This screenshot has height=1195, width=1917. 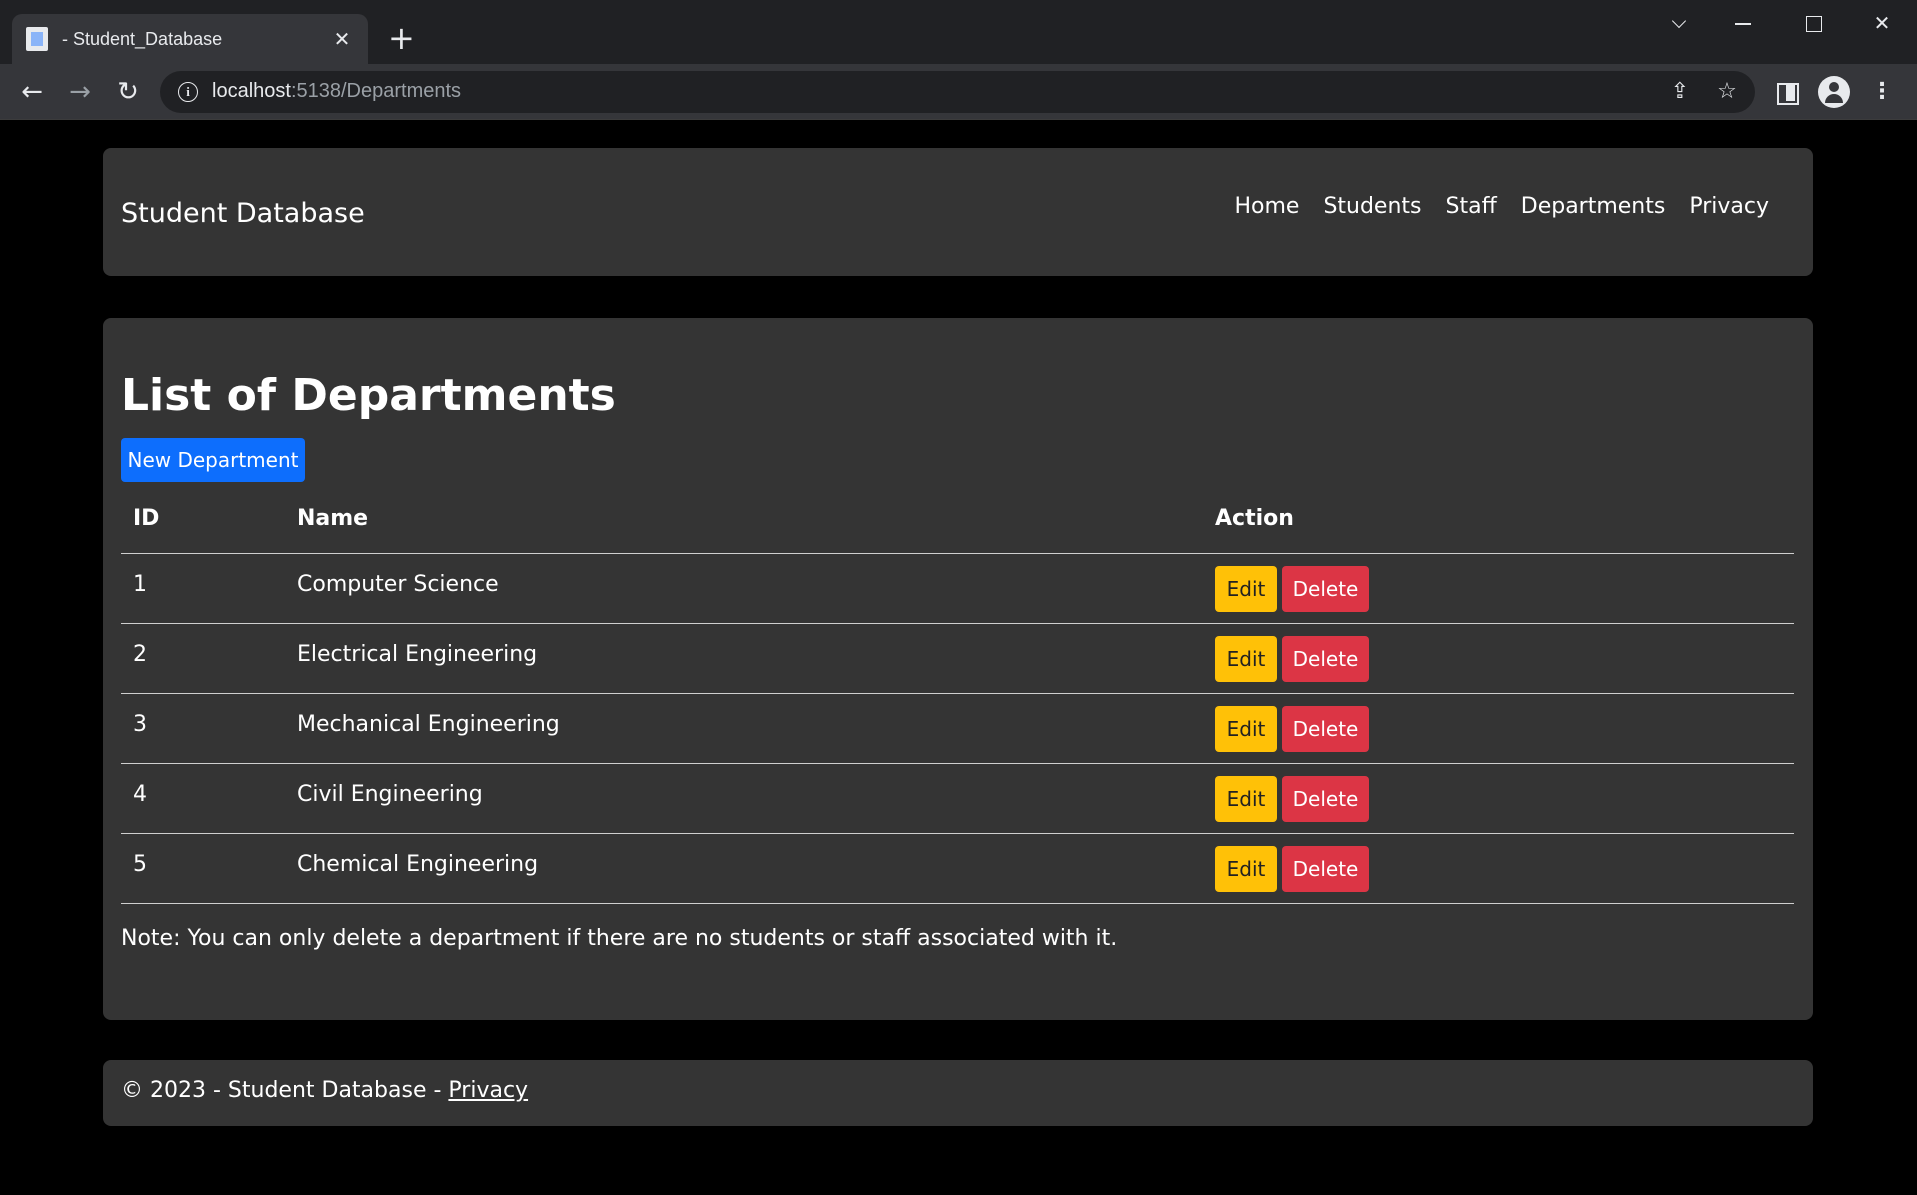 What do you see at coordinates (342, 39) in the screenshot?
I see `close-icon: ✕` at bounding box center [342, 39].